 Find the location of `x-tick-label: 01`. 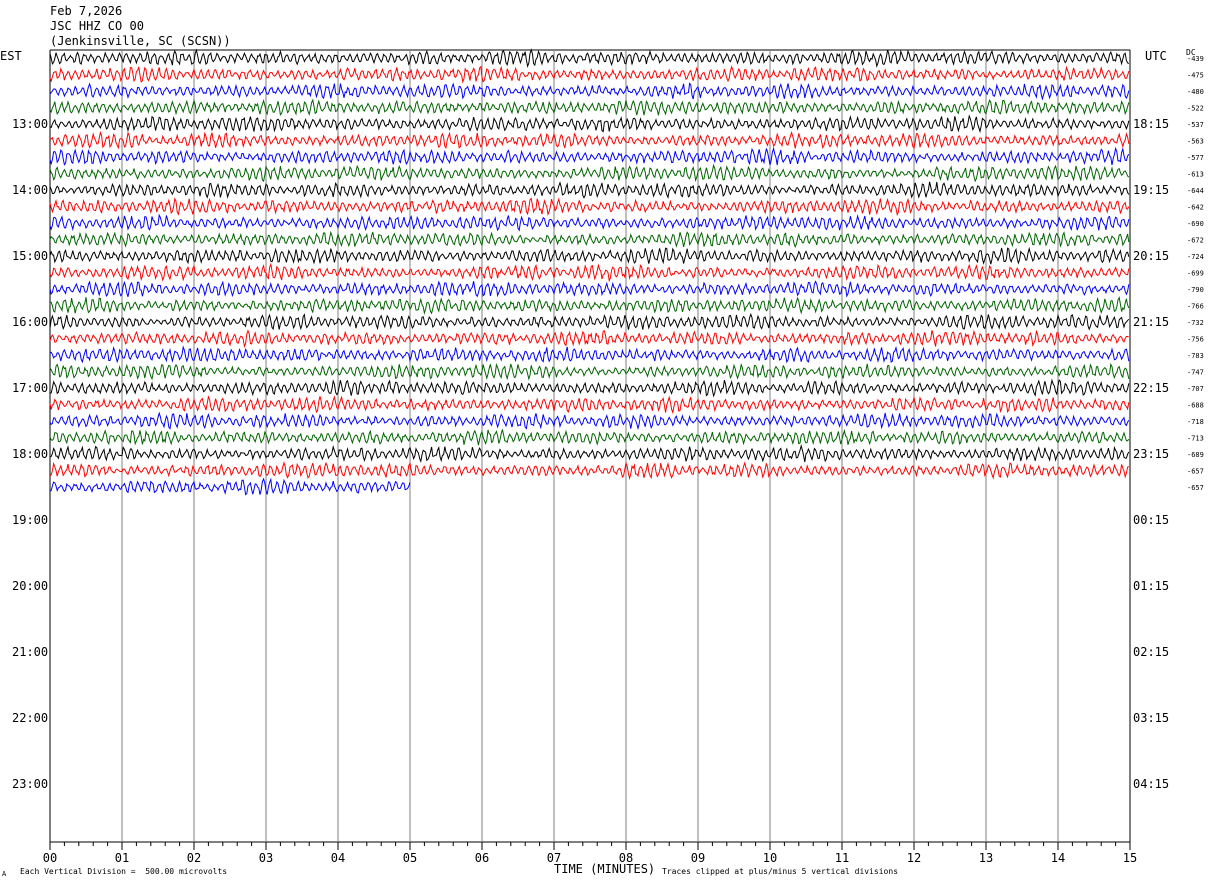

x-tick-label: 01 is located at coordinates (122, 858).